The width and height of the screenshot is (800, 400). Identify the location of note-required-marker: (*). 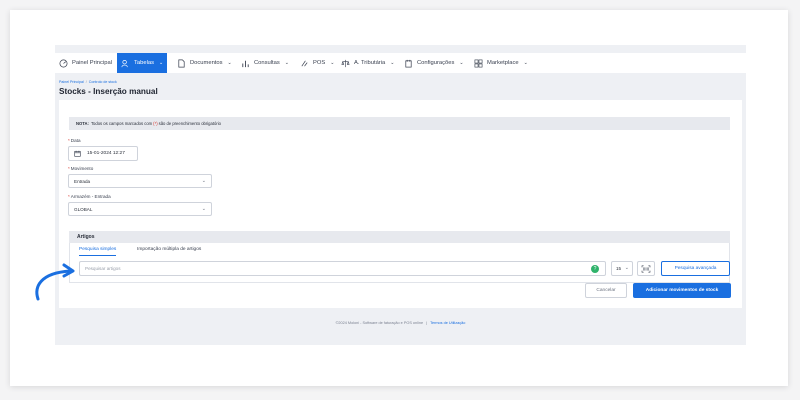
(155, 123).